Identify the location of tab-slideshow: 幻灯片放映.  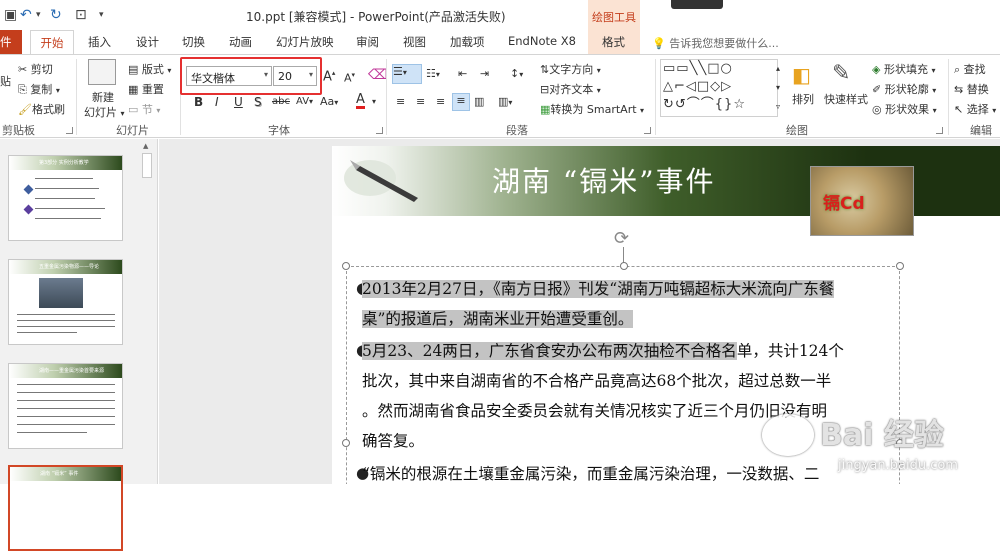
(305, 42).